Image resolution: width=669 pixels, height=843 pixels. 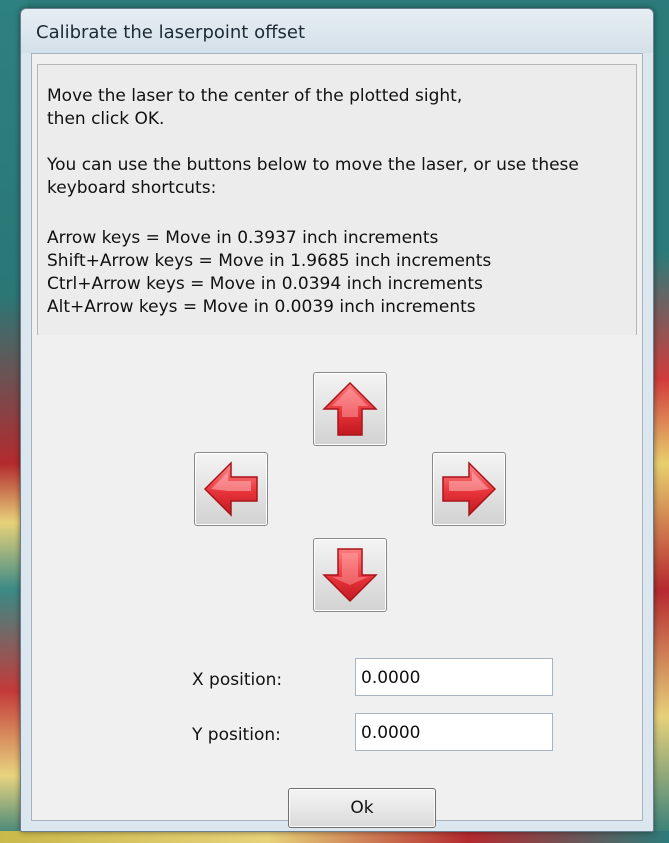 I want to click on title-bar: Calibrate the laserpoint offset, so click(x=337, y=31).